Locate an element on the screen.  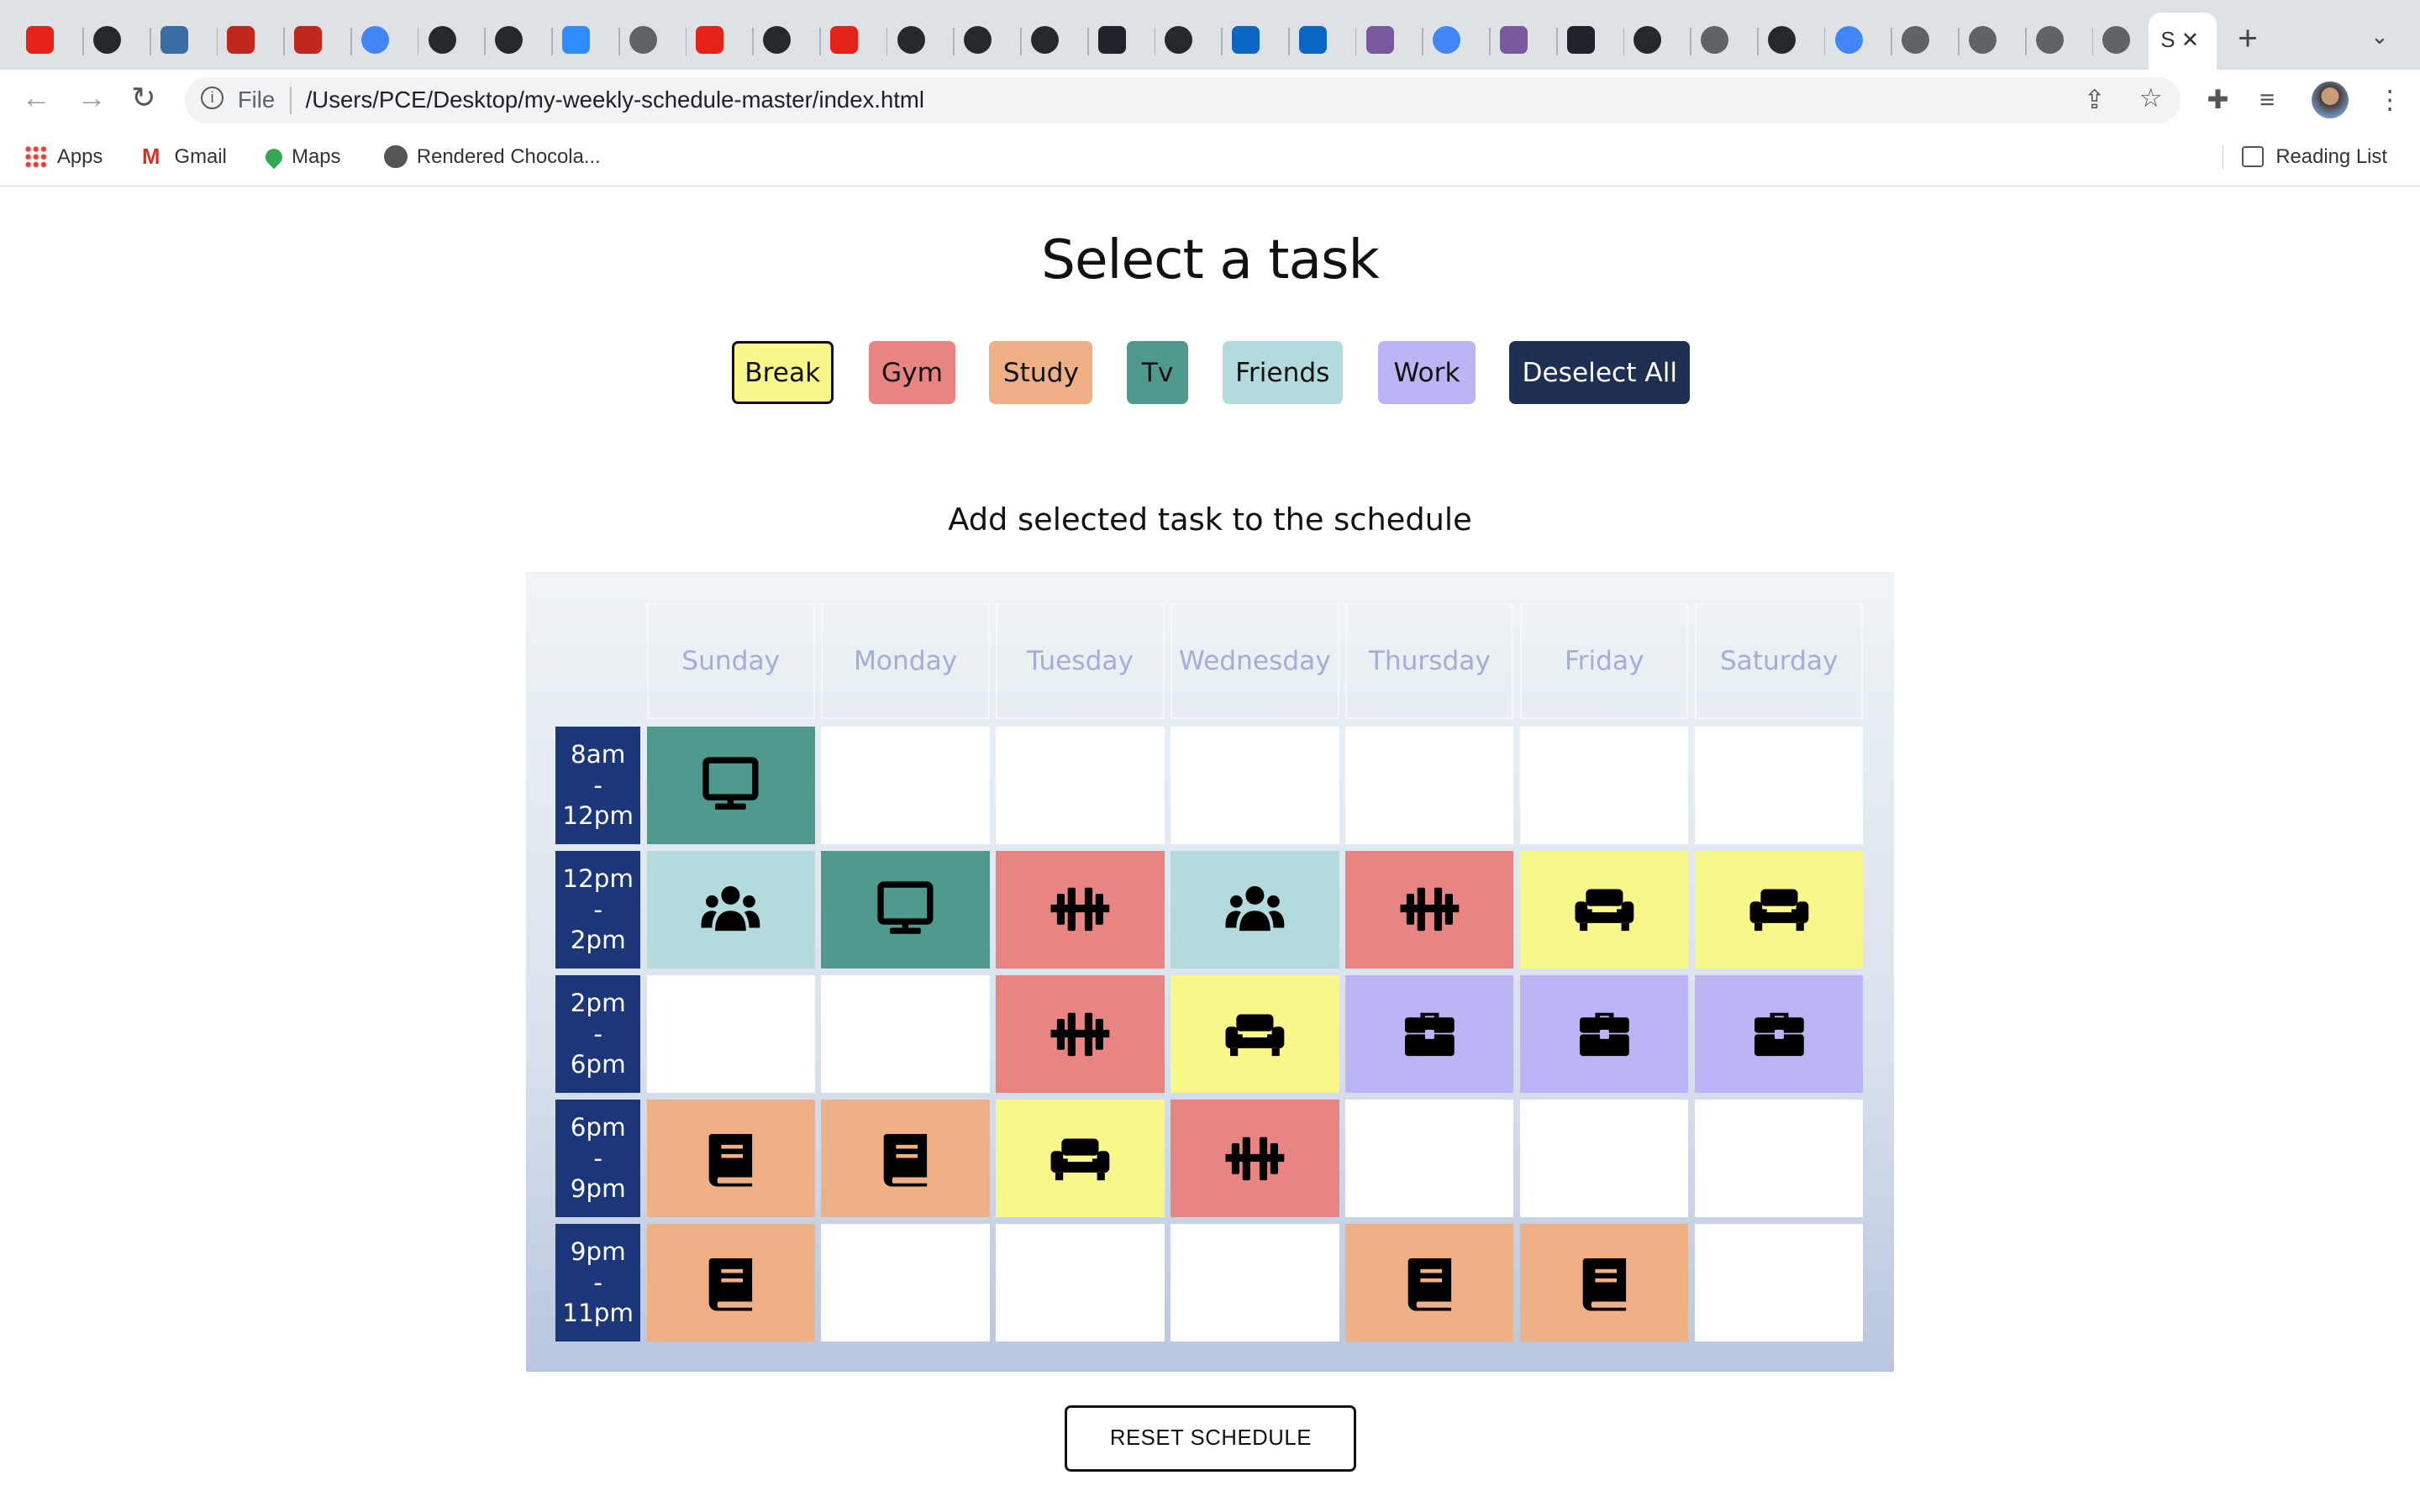
reset-schedule-button: RESET SCHEDULE is located at coordinates (1211, 1439).